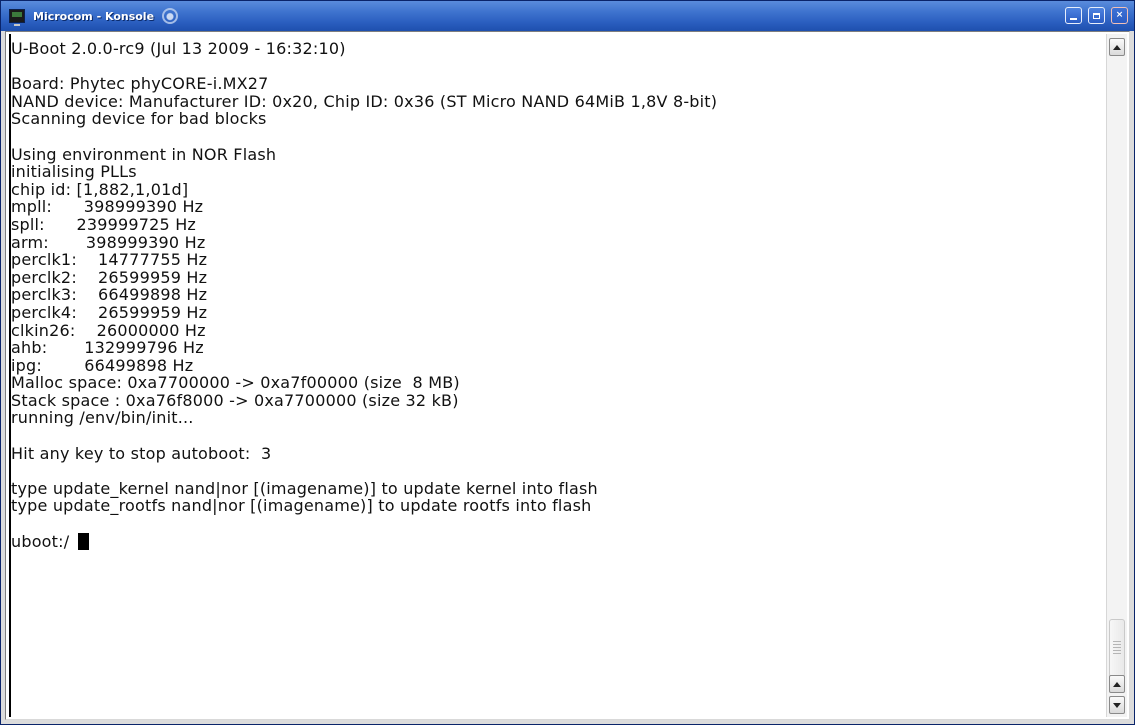 The height and width of the screenshot is (725, 1135). I want to click on maximize-icon, so click(1096, 15).